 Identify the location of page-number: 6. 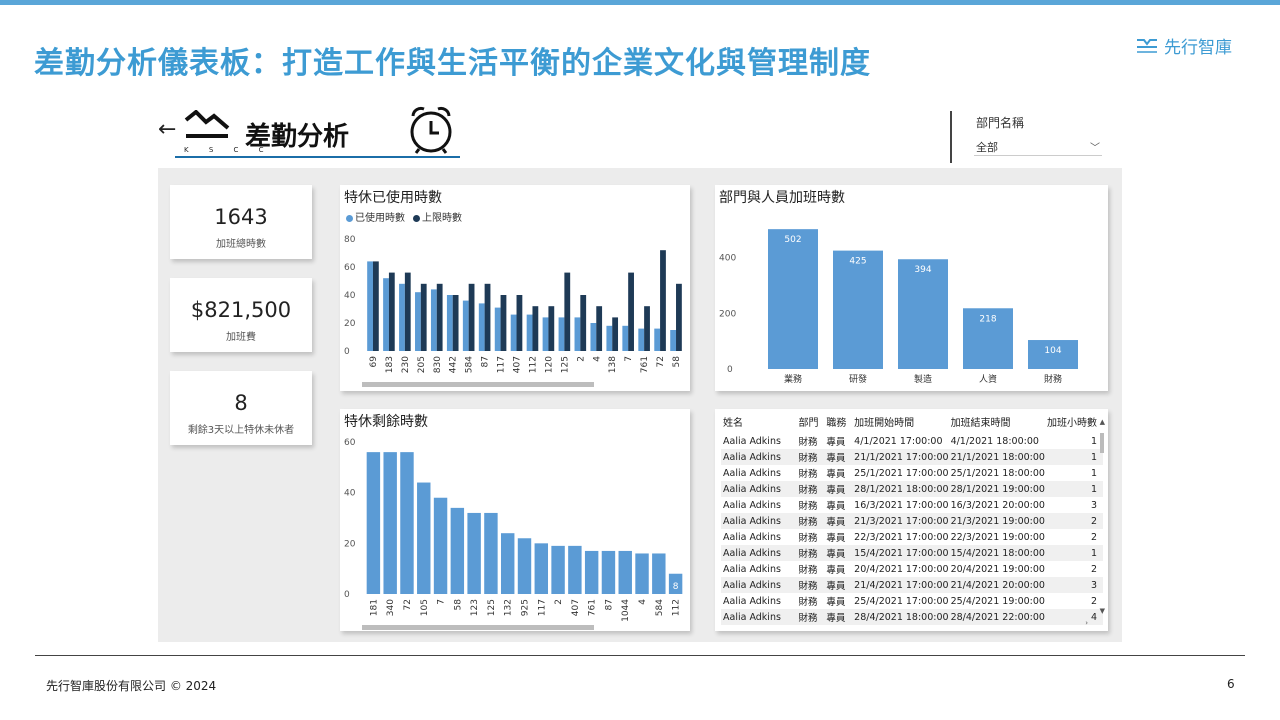
(1231, 684).